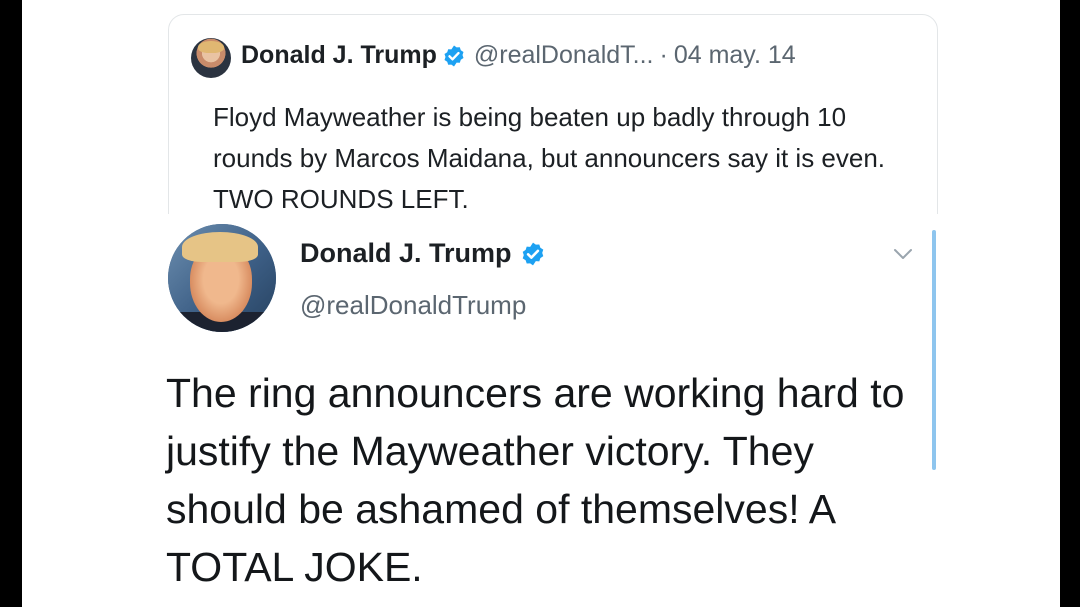 The image size is (1080, 607). What do you see at coordinates (934, 350) in the screenshot?
I see `scroll-indicator` at bounding box center [934, 350].